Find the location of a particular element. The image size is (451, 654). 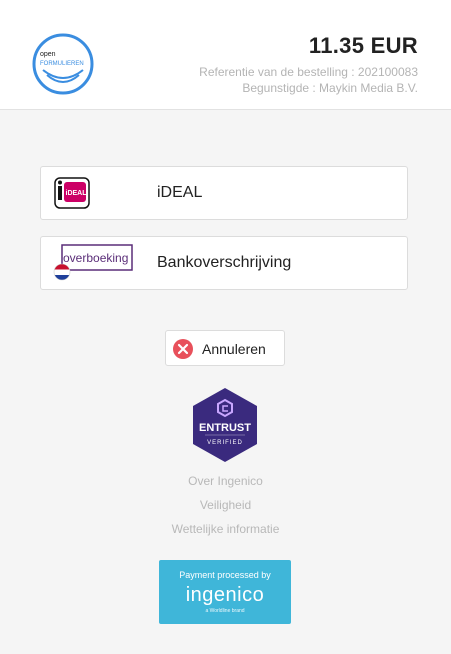

ideal-logo-icon: iDEAL is located at coordinates (72, 193).